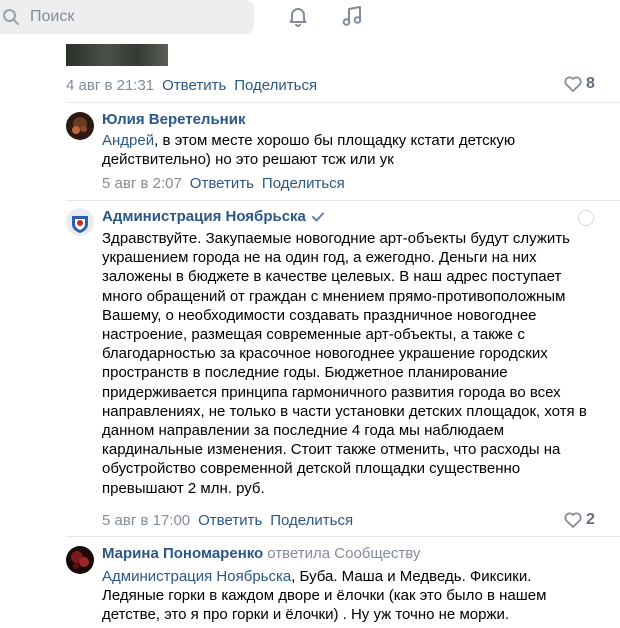 The height and width of the screenshot is (628, 620). What do you see at coordinates (590, 519) in the screenshot?
I see `like-count: 2` at bounding box center [590, 519].